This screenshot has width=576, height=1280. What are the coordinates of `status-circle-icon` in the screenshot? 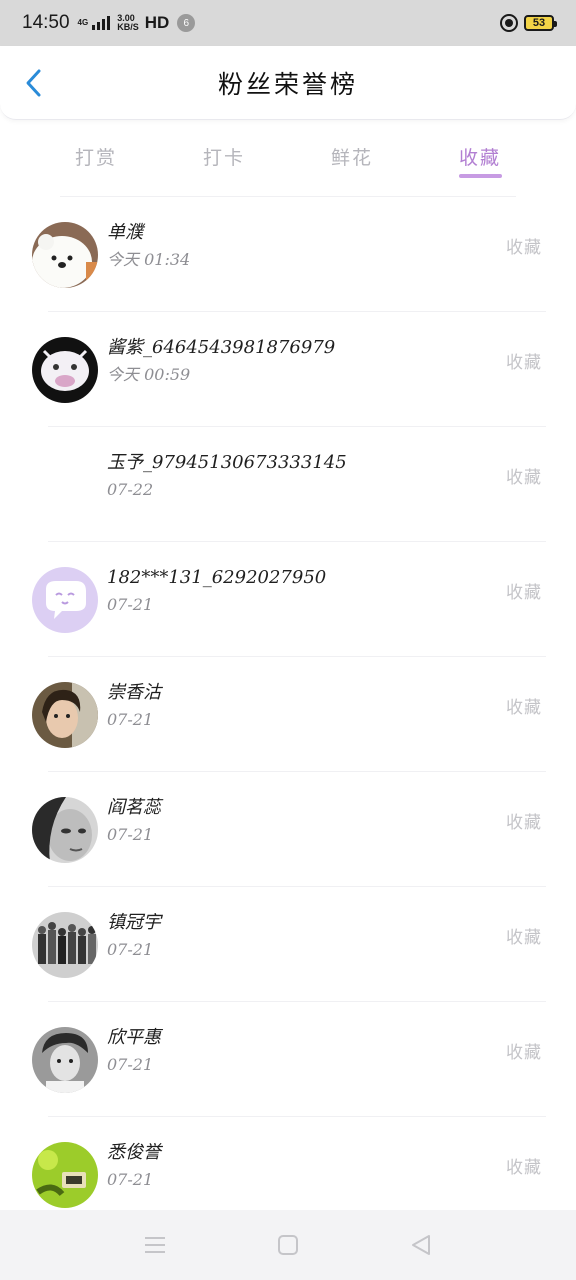 It's located at (509, 23).